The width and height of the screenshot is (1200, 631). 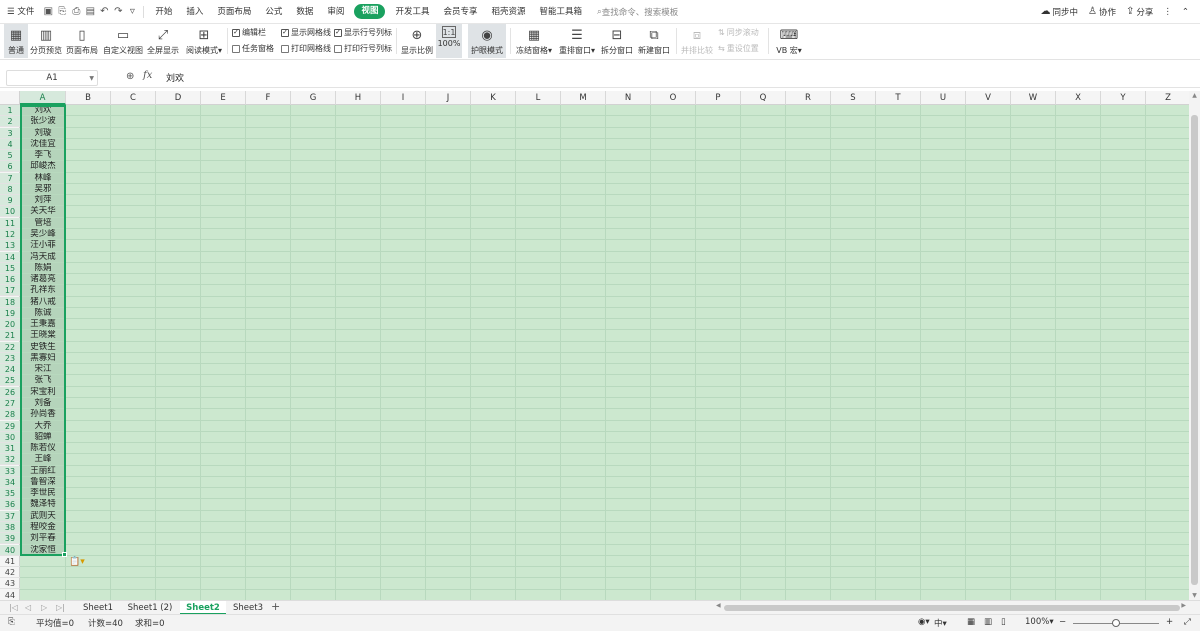 What do you see at coordinates (1116, 623) in the screenshot?
I see `zoom-slider-handle` at bounding box center [1116, 623].